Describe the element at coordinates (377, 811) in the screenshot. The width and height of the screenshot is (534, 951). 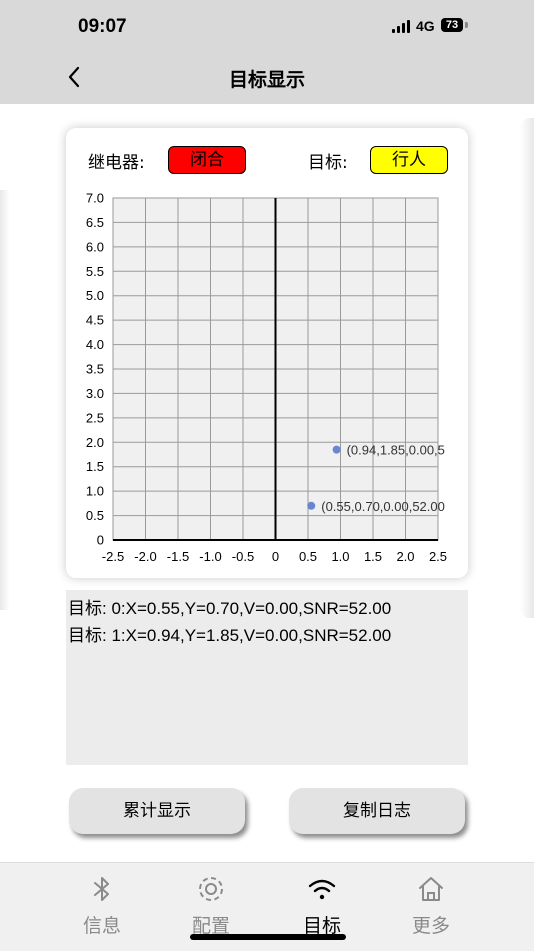
I see `copy-log-button: 复制日志` at that location.